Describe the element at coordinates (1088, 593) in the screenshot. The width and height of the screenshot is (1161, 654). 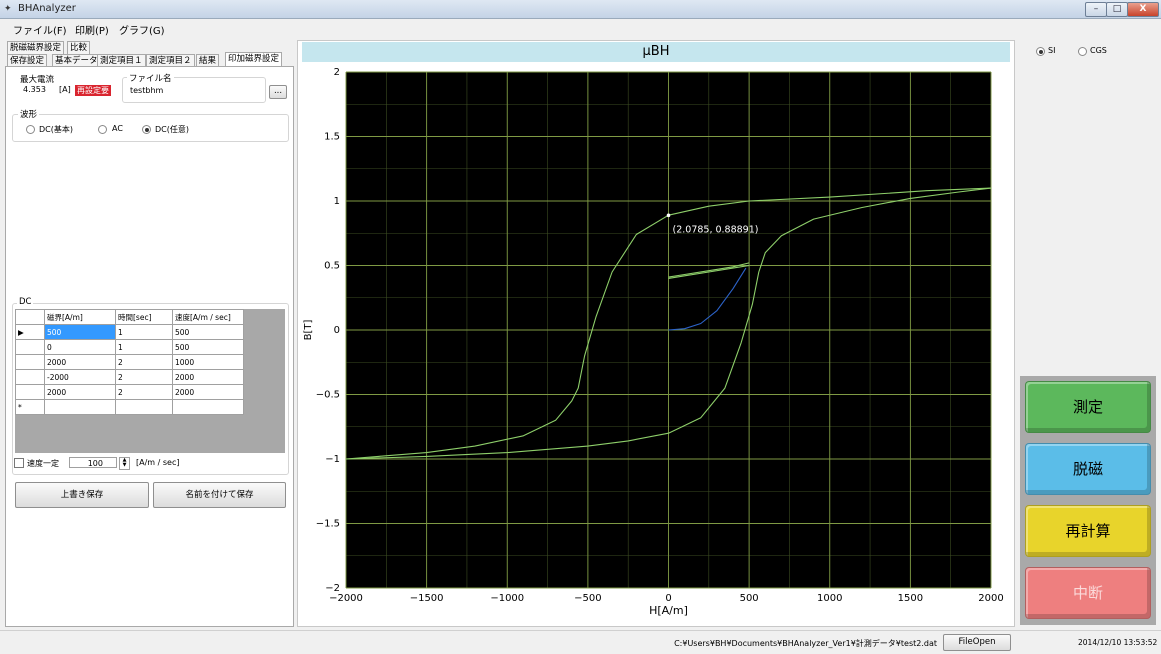
I see `stop-button: 中断` at that location.